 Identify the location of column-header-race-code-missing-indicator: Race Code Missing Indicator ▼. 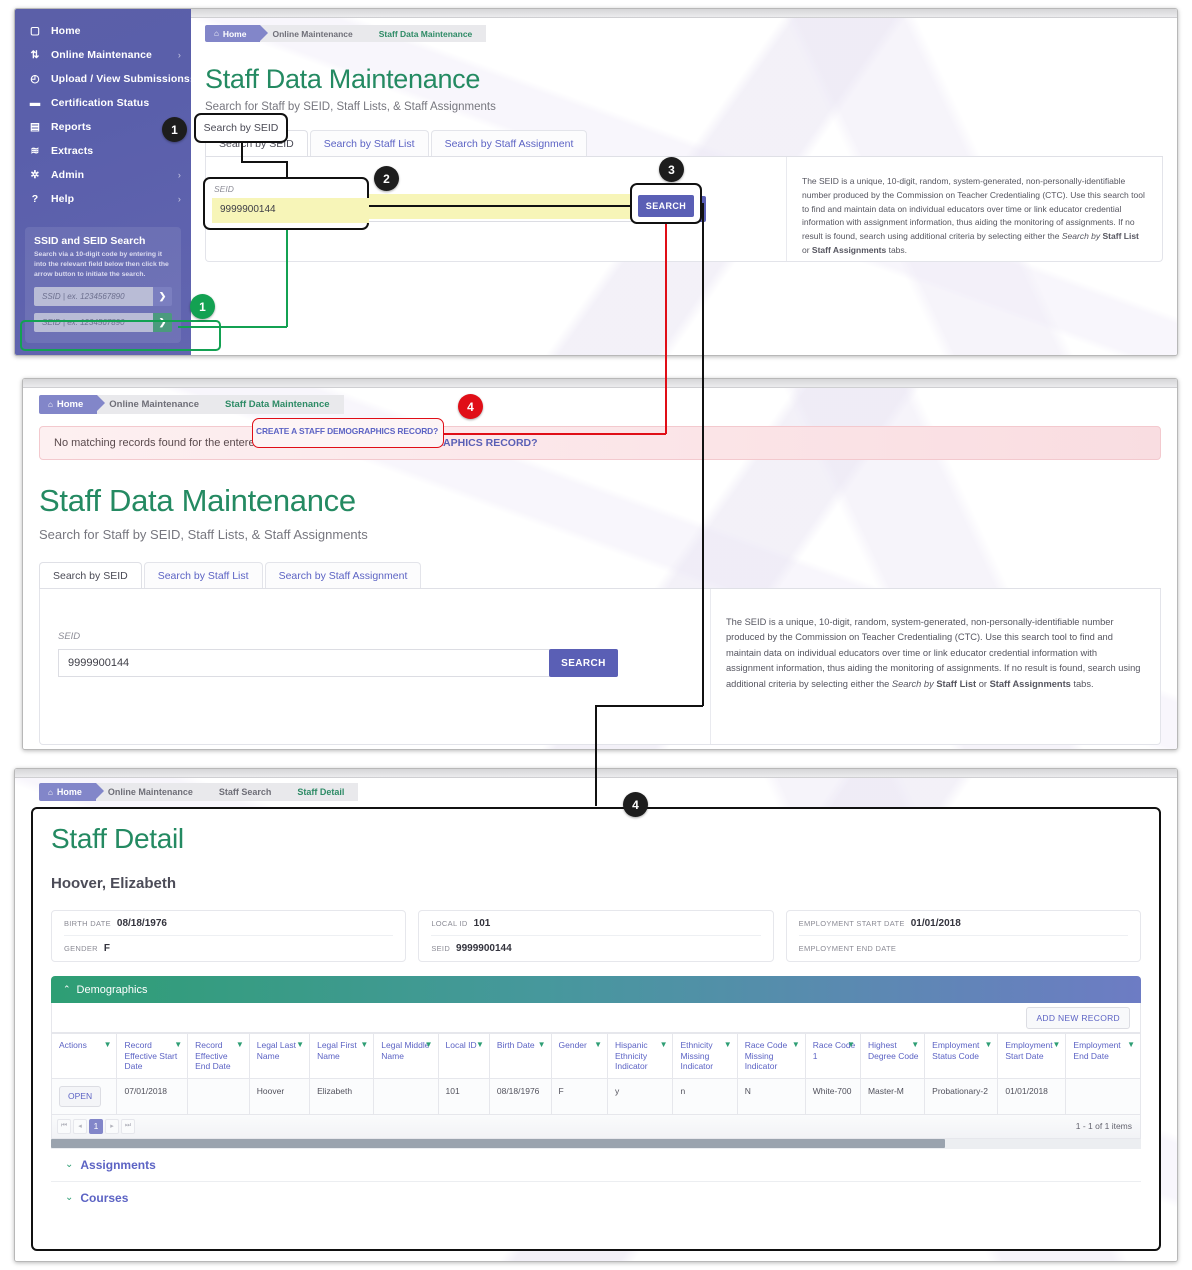
(771, 1056).